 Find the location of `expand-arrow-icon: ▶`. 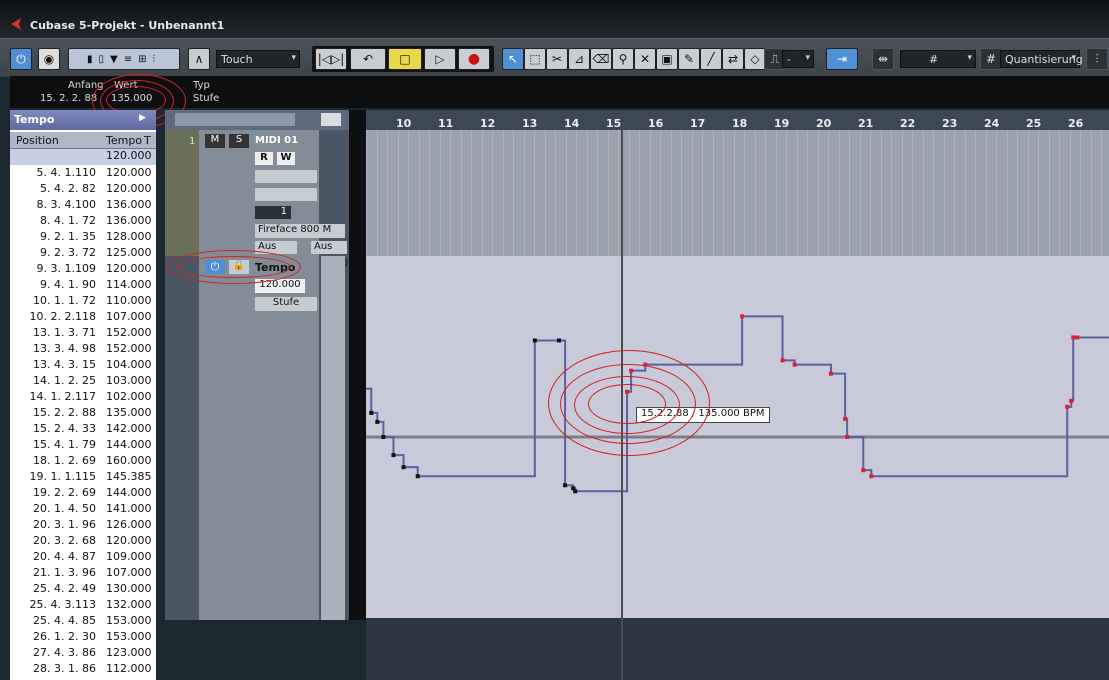

expand-arrow-icon: ▶ is located at coordinates (142, 118).